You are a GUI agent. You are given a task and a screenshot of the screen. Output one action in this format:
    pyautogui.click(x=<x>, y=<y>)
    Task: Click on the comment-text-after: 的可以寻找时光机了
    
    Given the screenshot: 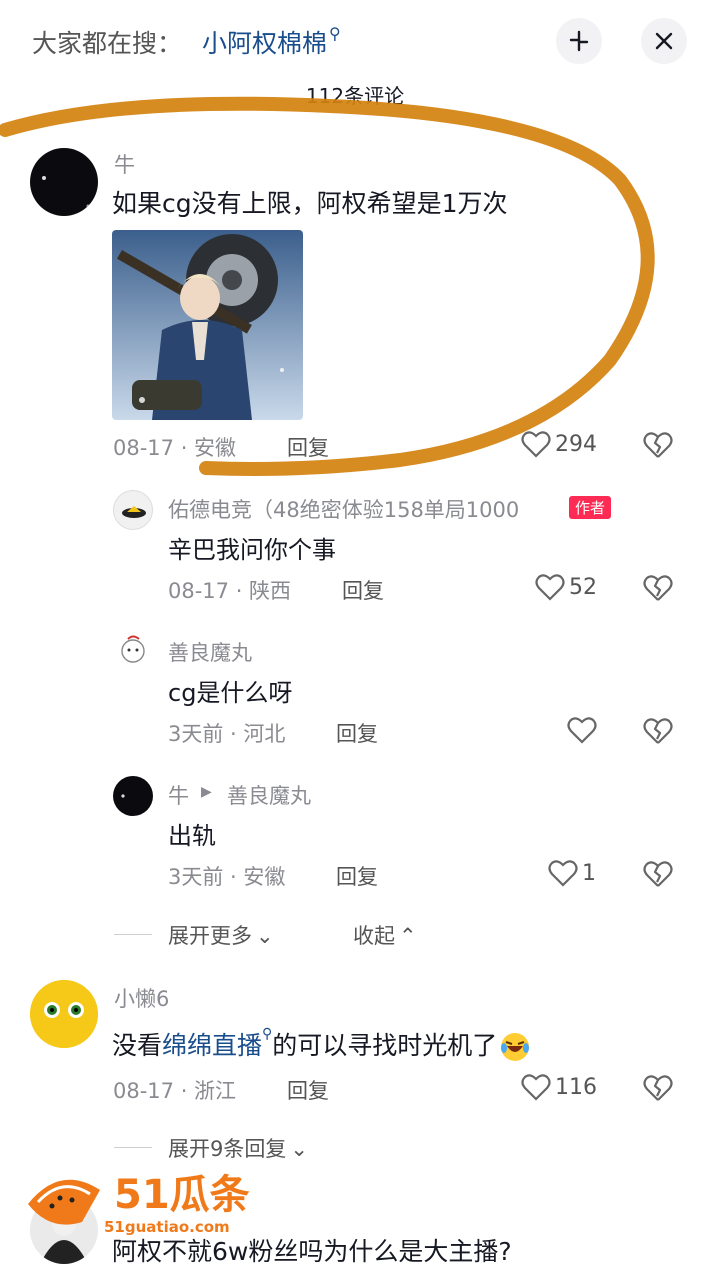 What is the action you would take?
    pyautogui.click(x=385, y=1045)
    